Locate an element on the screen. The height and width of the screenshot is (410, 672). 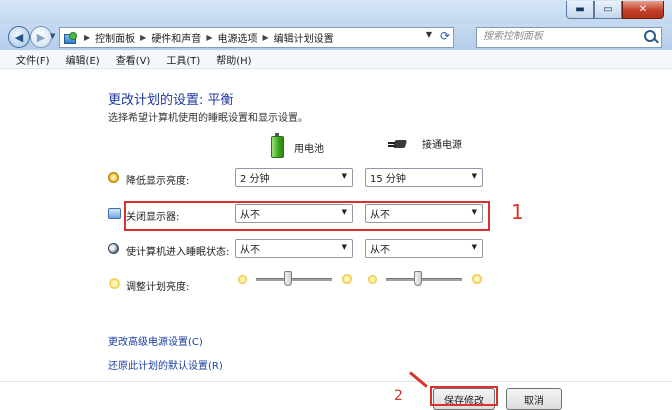
address-bar: ▶ 控制面板 ▶ 硬件和声音 ▶ 电源选项 ▶ 编辑计划设置 ▼ ⟳ is located at coordinates (256, 37).